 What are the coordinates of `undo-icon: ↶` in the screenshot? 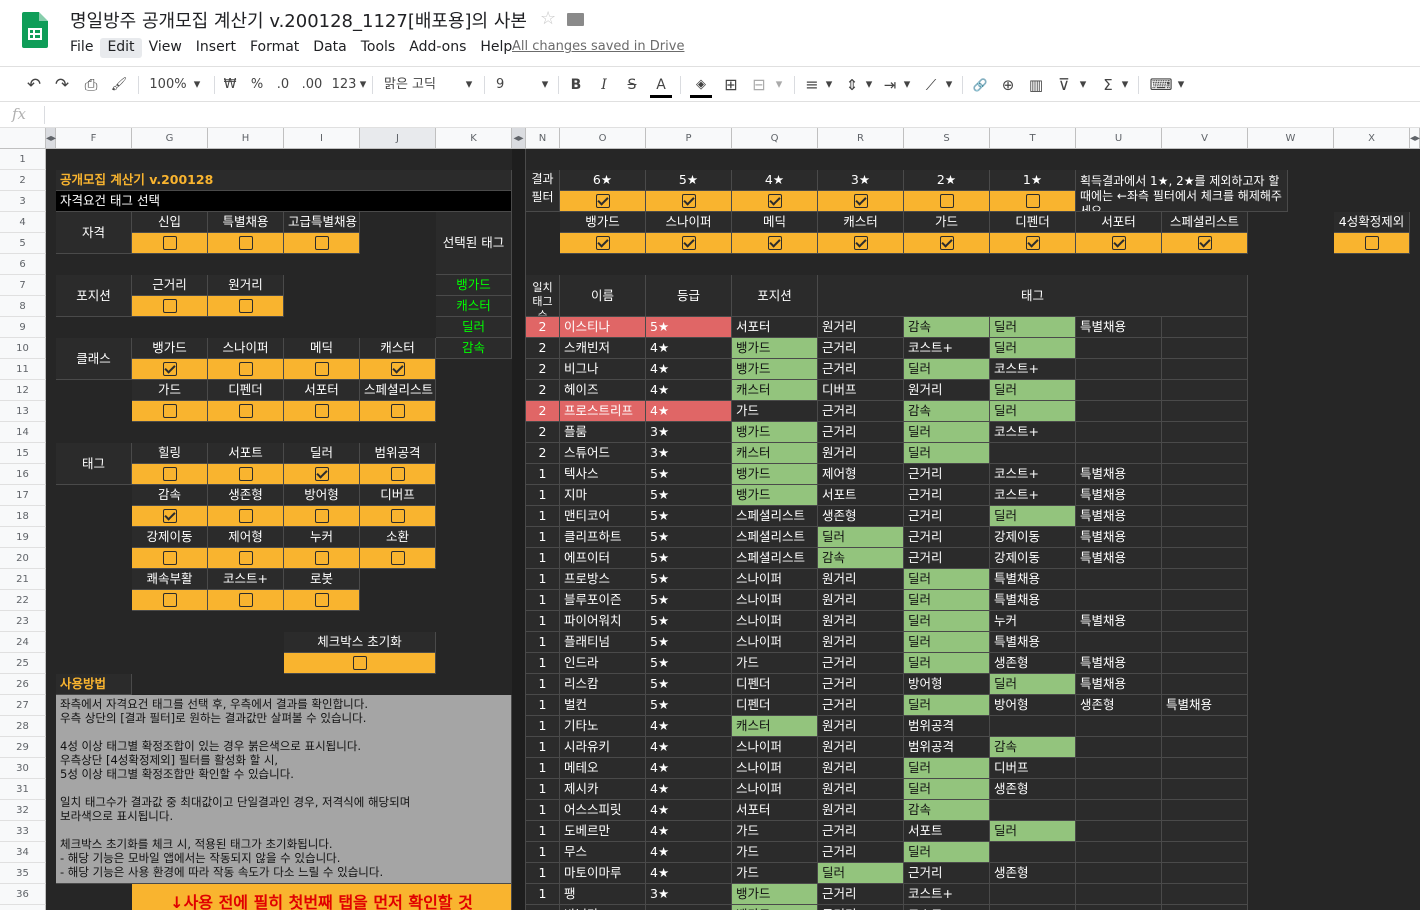 It's located at (34, 85).